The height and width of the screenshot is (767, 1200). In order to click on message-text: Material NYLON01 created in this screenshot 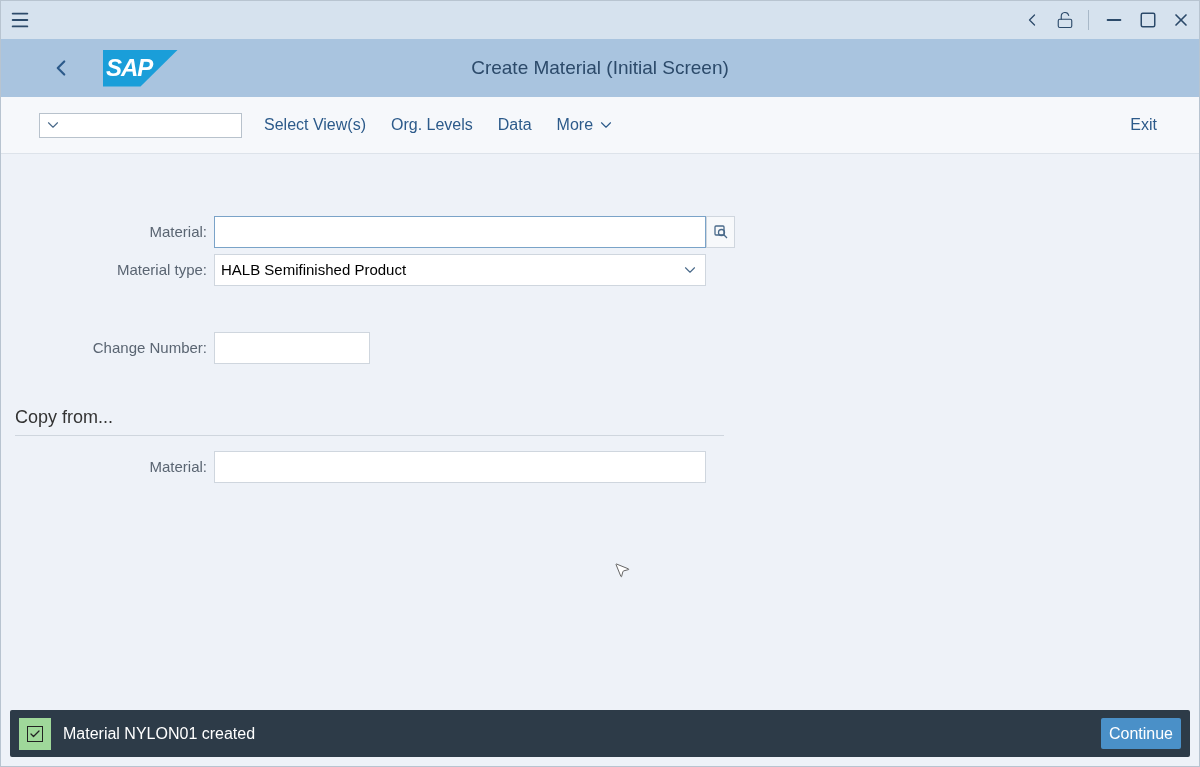, I will do `click(159, 733)`.